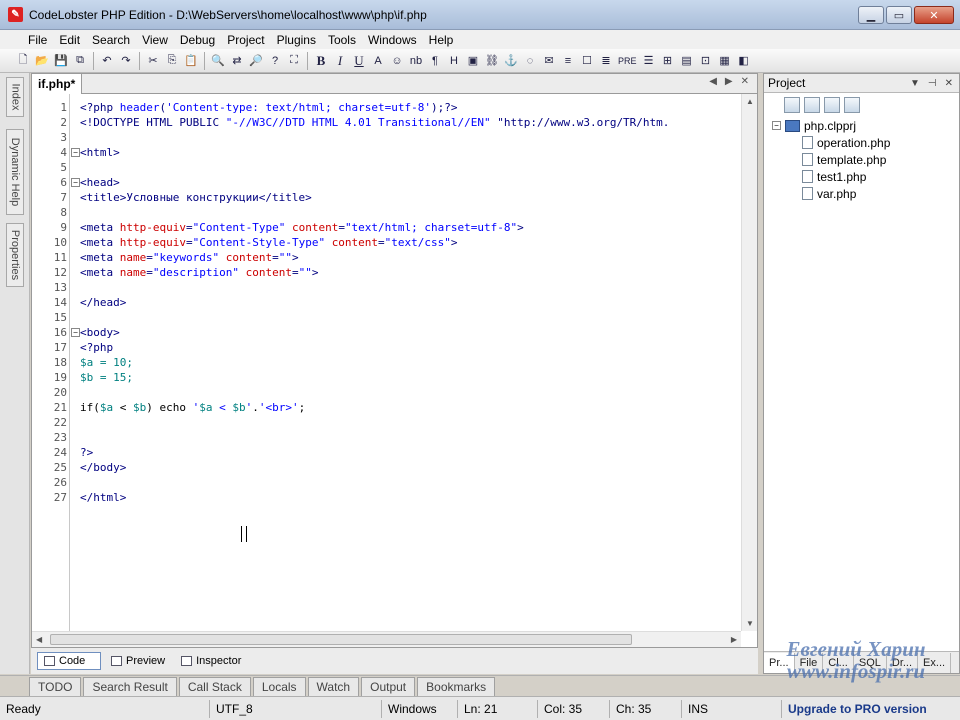 The image size is (960, 720). Describe the element at coordinates (649, 61) in the screenshot. I see `list-icon: ☰` at that location.